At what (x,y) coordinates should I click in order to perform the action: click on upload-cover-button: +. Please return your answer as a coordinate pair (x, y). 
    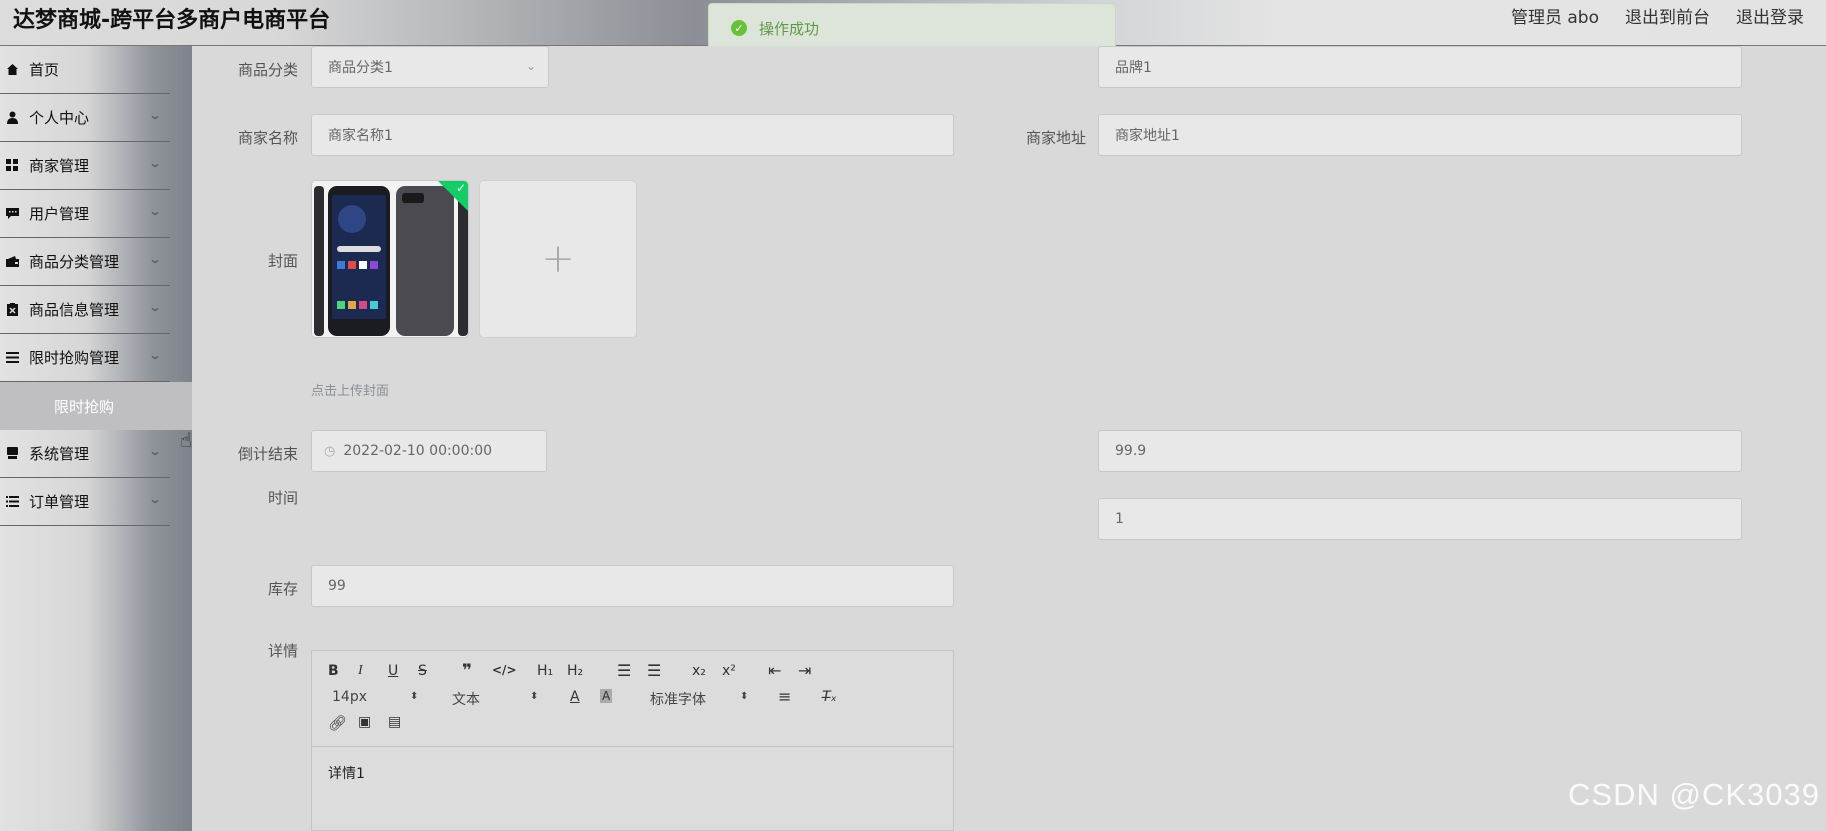
    Looking at the image, I should click on (558, 259).